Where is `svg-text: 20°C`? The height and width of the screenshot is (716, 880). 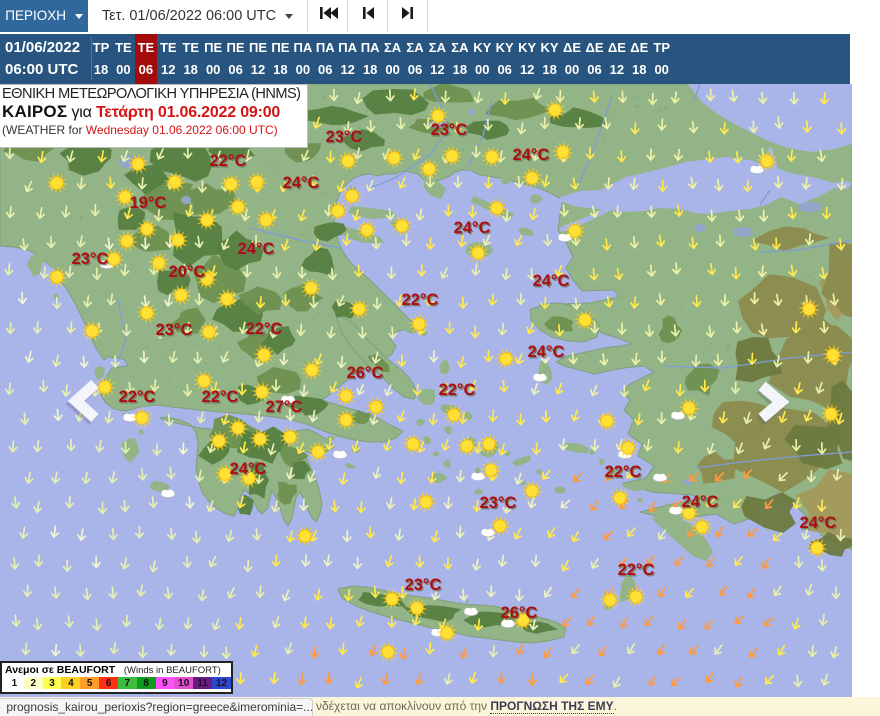
svg-text: 20°C is located at coordinates (187, 272).